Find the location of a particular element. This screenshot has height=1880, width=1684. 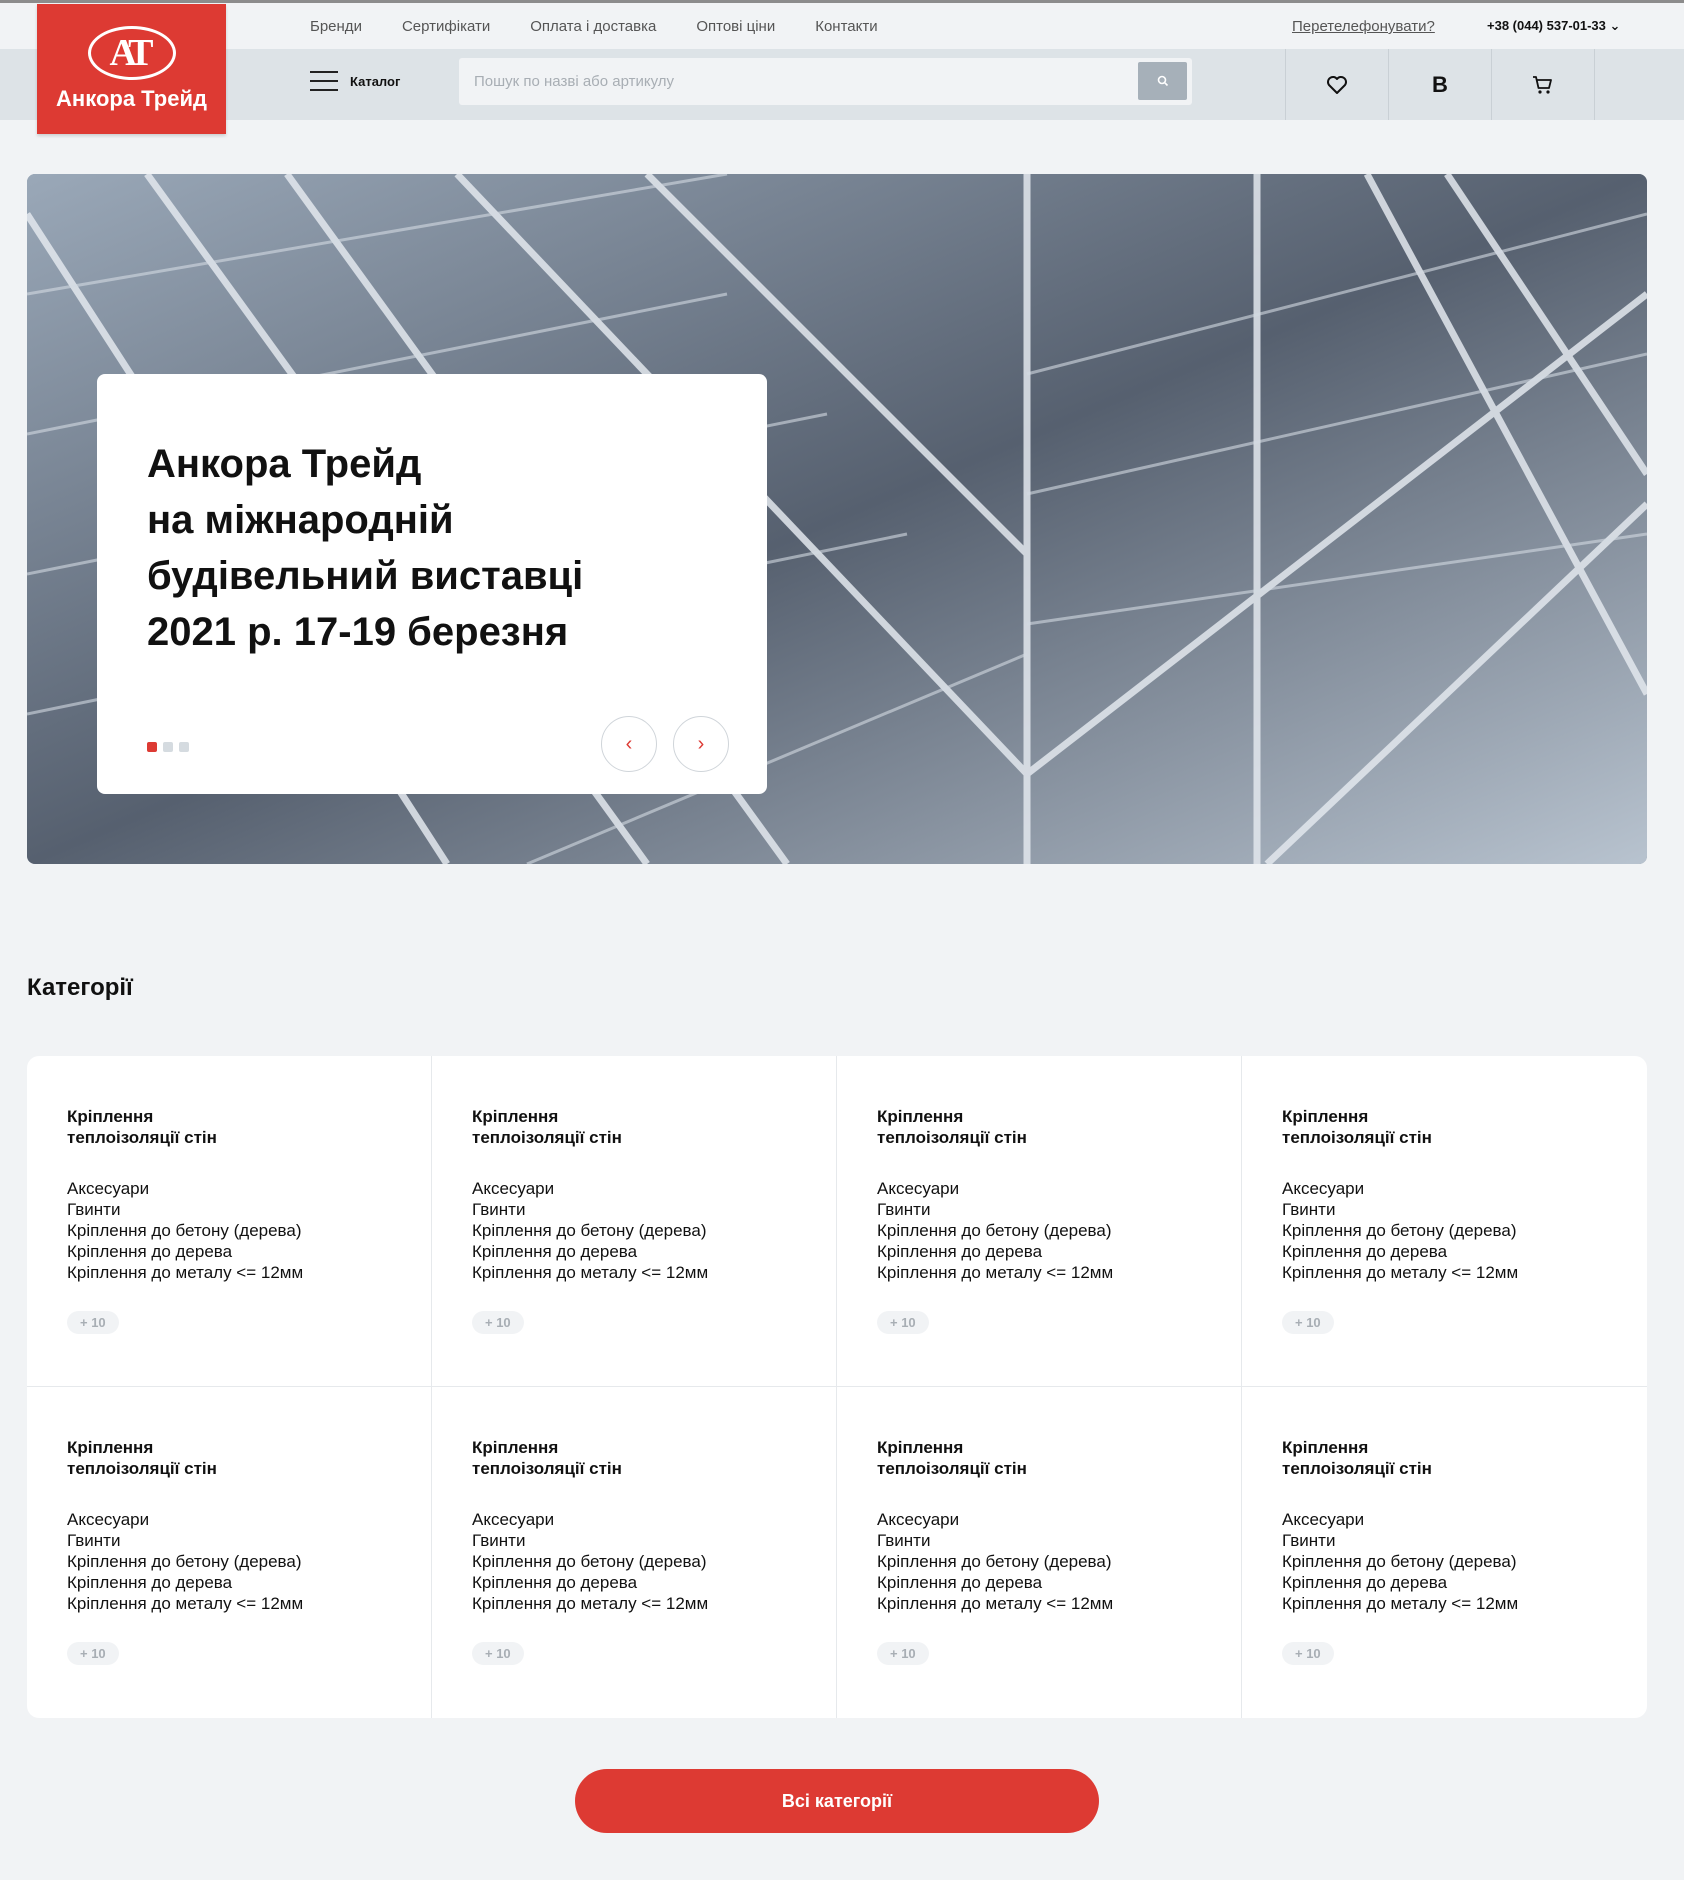

chevron-left-icon: ‹ is located at coordinates (629, 743).